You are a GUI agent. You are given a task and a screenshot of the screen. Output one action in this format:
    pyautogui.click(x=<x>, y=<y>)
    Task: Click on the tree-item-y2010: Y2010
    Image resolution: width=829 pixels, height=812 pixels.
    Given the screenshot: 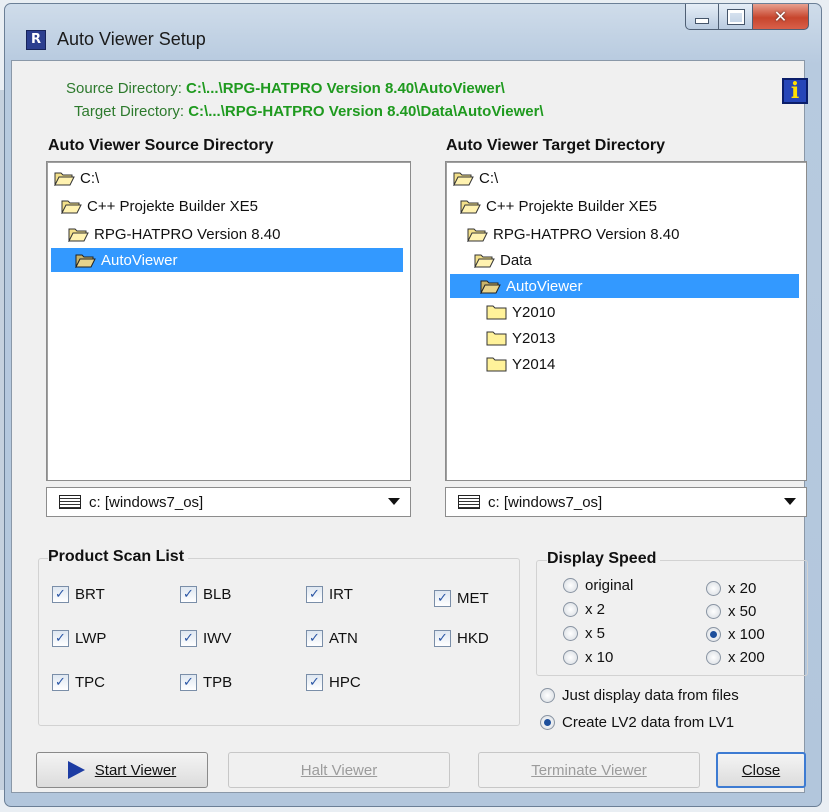 What is the action you would take?
    pyautogui.click(x=520, y=312)
    